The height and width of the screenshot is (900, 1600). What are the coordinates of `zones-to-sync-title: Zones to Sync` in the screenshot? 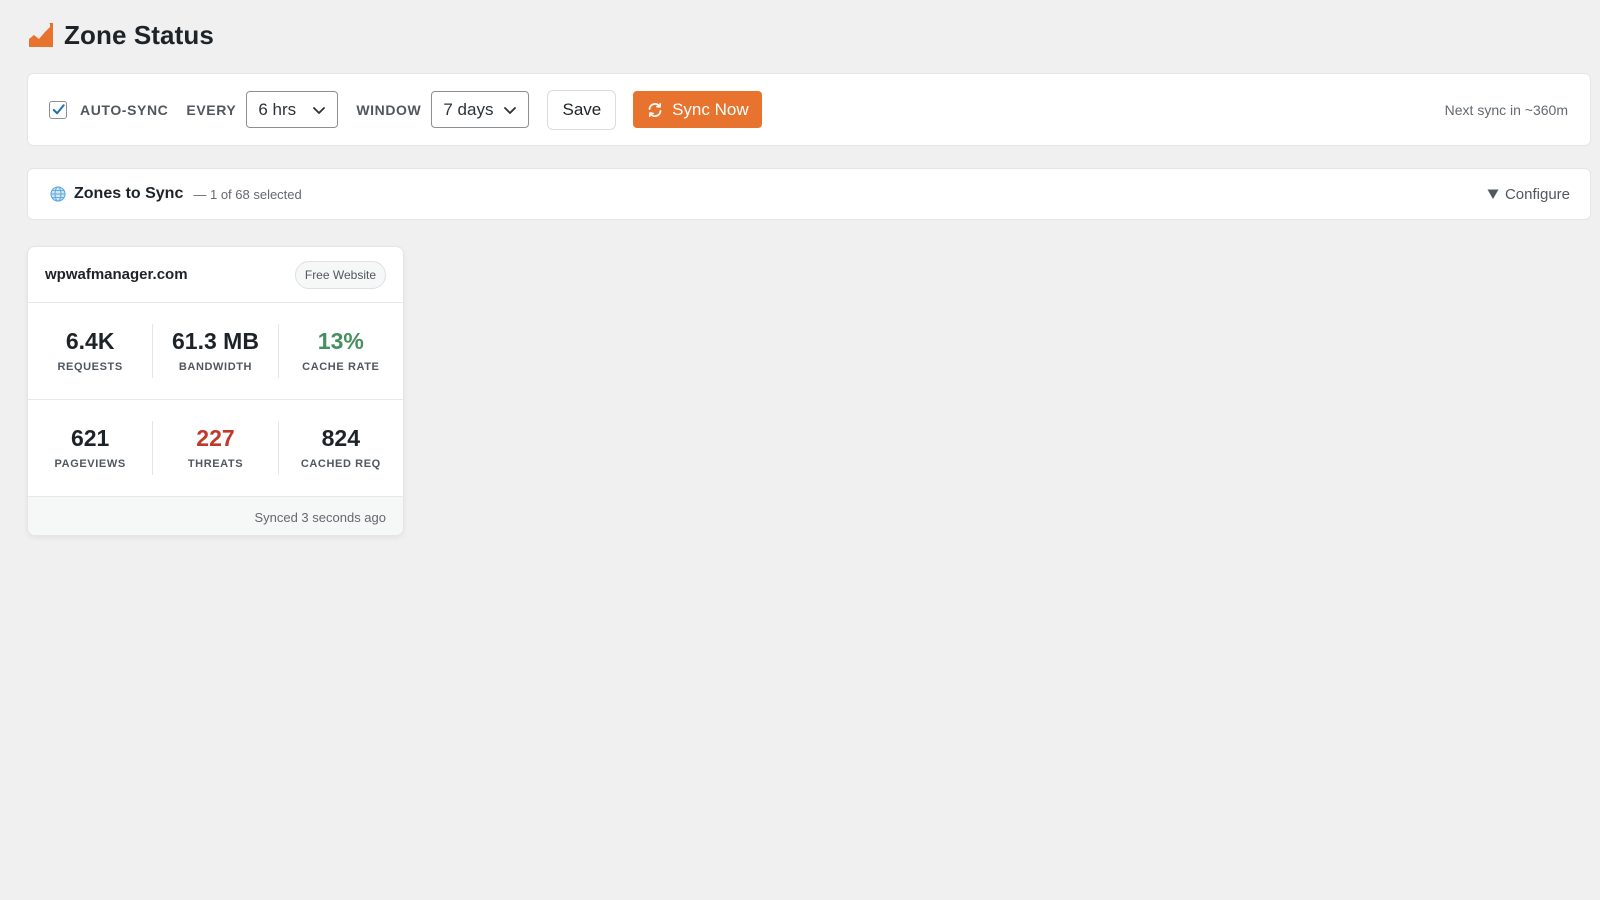 It's located at (129, 193).